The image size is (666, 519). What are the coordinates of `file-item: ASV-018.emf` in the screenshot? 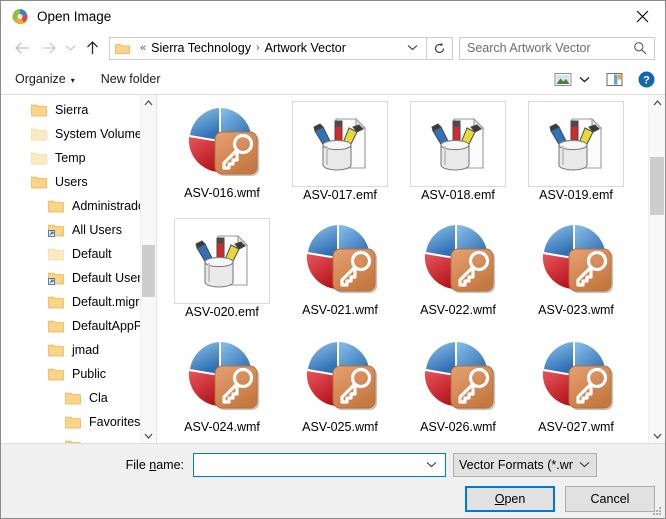 It's located at (458, 159).